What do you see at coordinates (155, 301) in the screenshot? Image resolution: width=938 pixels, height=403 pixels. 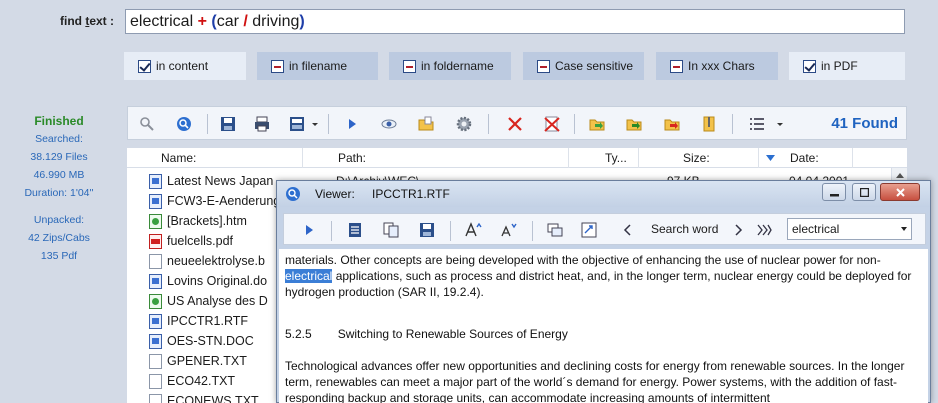 I see `html-file-icon` at bounding box center [155, 301].